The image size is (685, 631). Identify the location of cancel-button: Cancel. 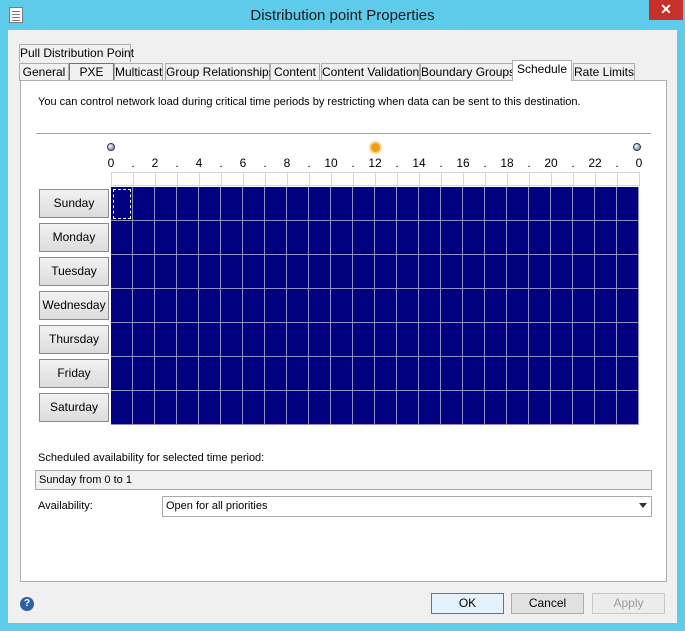
(547, 603).